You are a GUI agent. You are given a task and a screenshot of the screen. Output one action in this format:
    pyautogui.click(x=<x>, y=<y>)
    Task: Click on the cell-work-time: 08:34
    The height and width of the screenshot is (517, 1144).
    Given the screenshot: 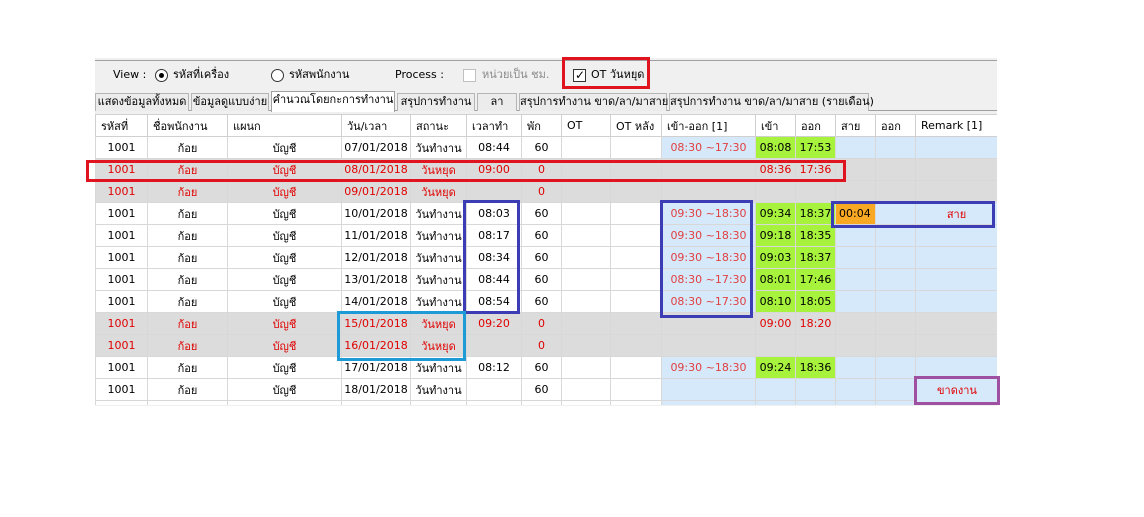 What is the action you would take?
    pyautogui.click(x=494, y=257)
    